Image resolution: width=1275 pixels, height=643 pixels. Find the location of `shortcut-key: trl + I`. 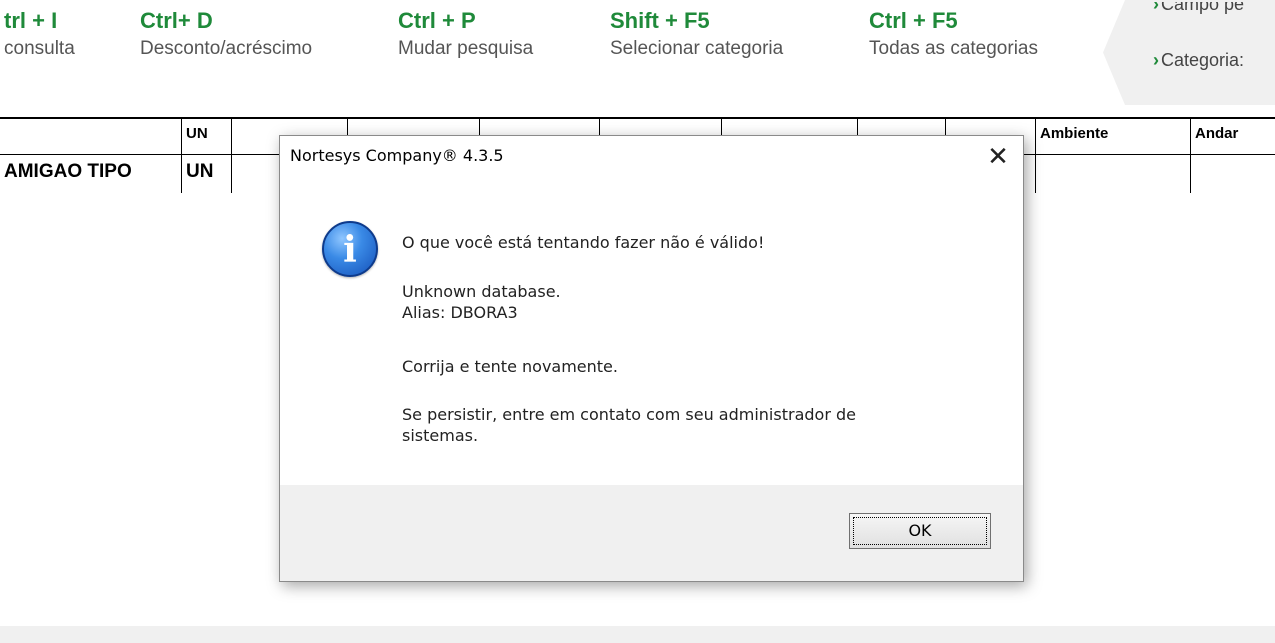

shortcut-key: trl + I is located at coordinates (31, 20).